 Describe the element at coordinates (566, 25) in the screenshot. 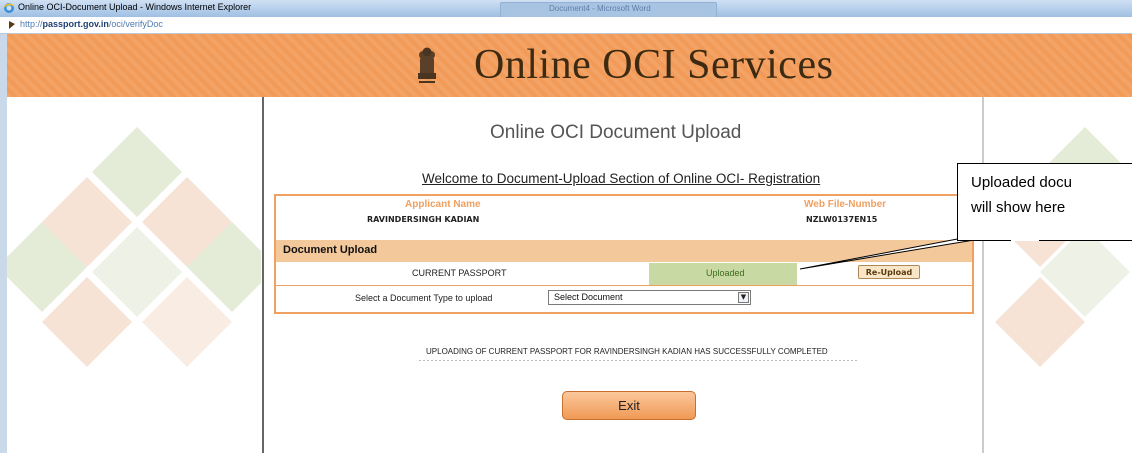

I see `address-bar: http://passport.gov.in/oci/verifyDoc` at that location.